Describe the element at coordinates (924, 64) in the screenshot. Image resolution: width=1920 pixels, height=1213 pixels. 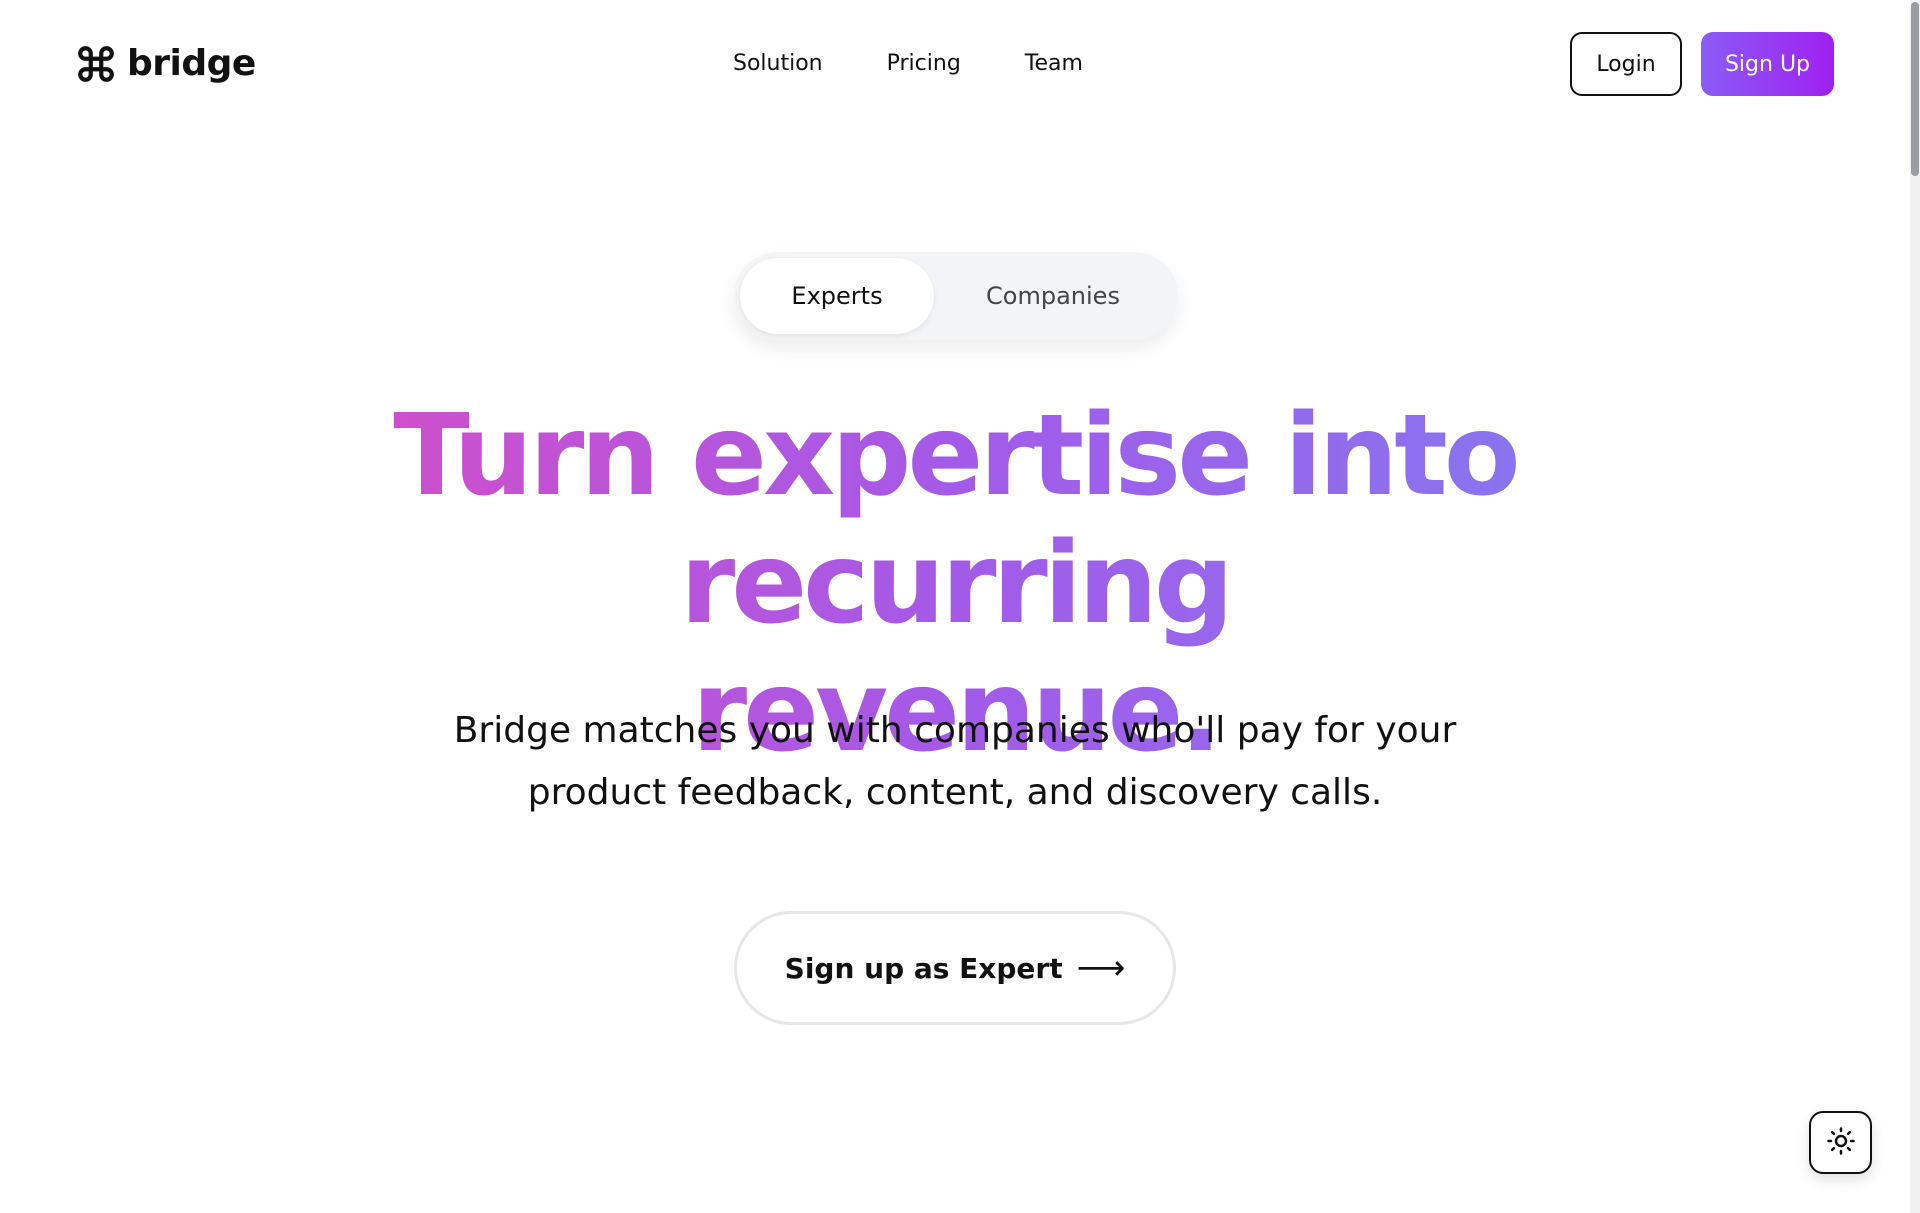
I see `nav-link-pricing: Pricing` at that location.